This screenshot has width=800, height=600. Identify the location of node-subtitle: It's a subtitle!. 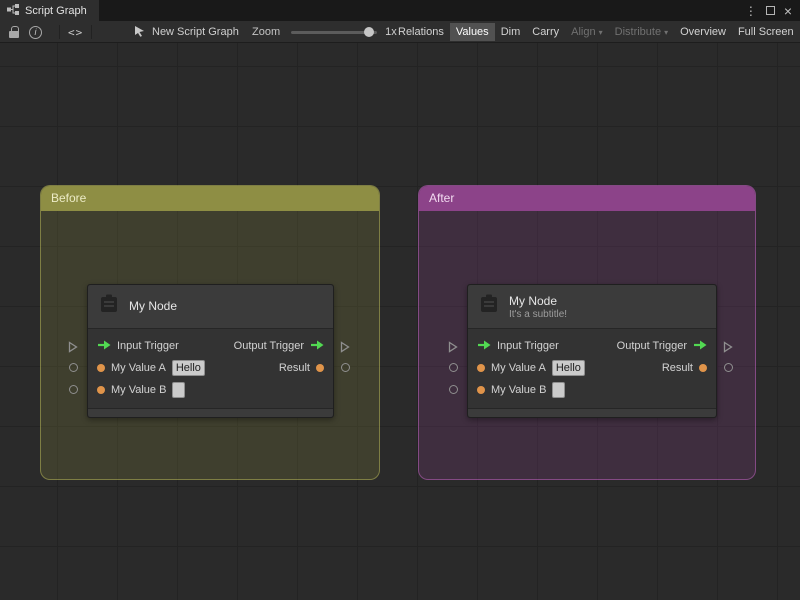
(538, 314).